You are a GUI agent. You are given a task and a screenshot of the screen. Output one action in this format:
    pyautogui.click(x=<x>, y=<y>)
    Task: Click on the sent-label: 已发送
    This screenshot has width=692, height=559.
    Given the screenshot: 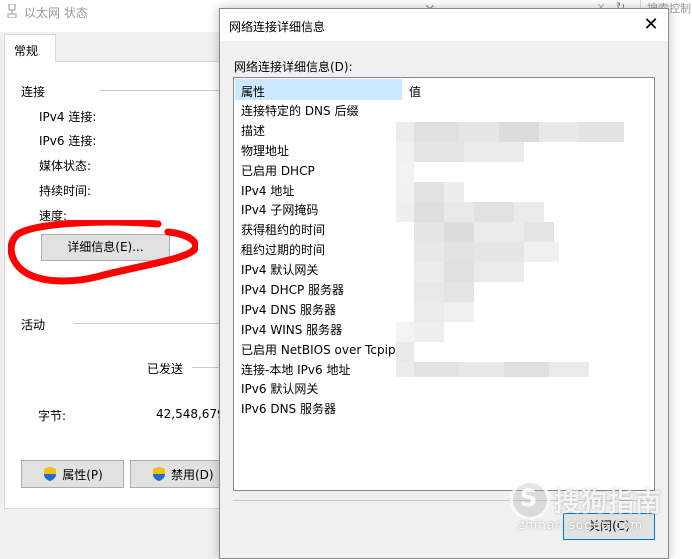 What is the action you would take?
    pyautogui.click(x=165, y=369)
    